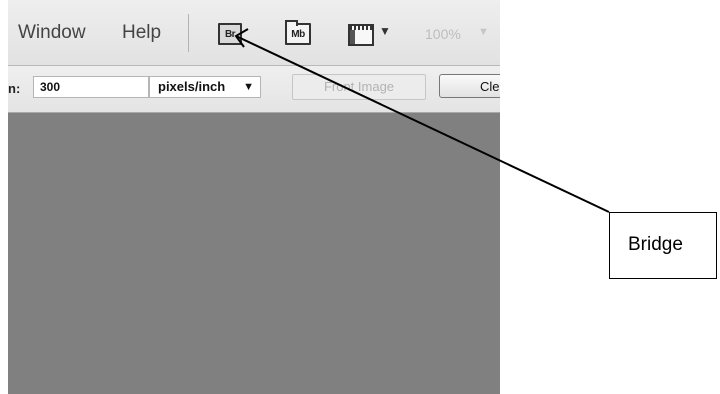  What do you see at coordinates (655, 244) in the screenshot?
I see `callout-label: Bridge` at bounding box center [655, 244].